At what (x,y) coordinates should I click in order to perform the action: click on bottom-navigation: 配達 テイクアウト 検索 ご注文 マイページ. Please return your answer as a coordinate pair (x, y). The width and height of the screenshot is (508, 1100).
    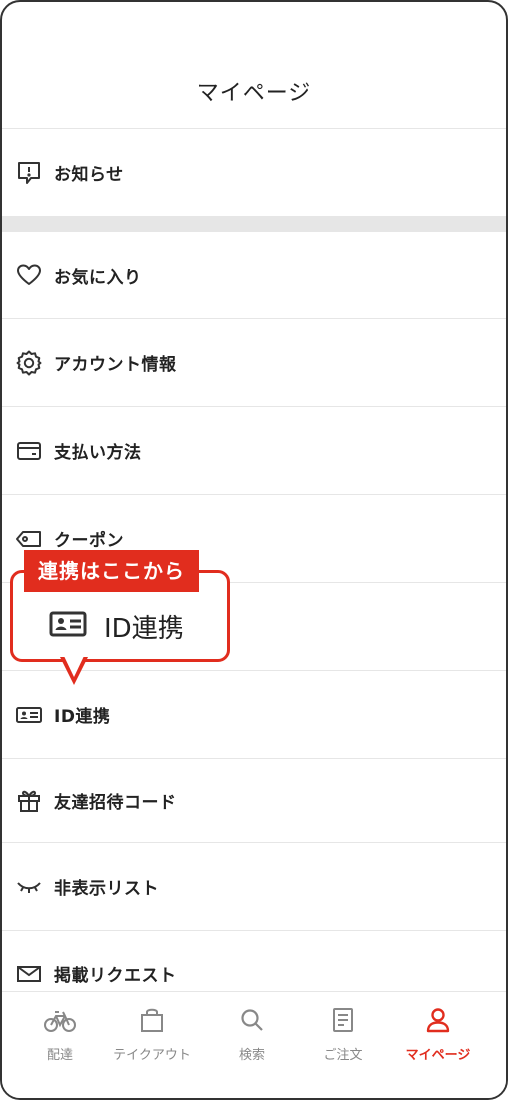
    Looking at the image, I should click on (254, 1044).